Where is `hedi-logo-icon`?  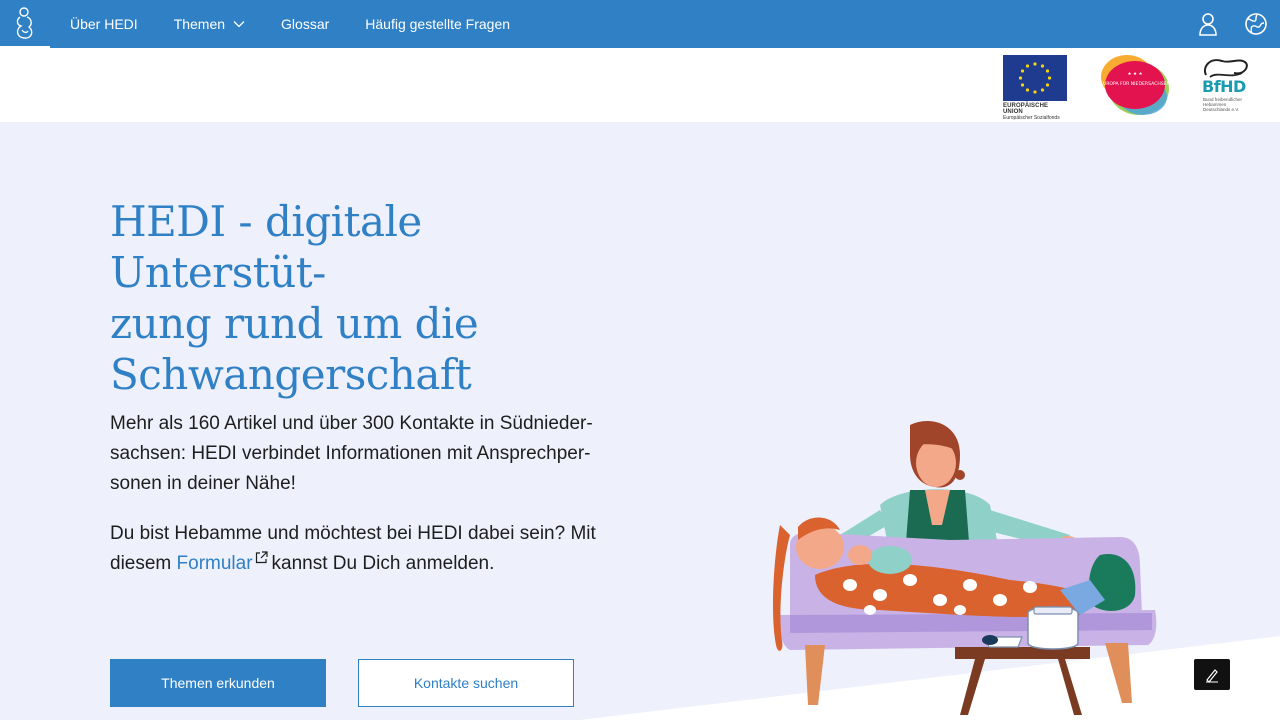
hedi-logo-icon is located at coordinates (24, 23).